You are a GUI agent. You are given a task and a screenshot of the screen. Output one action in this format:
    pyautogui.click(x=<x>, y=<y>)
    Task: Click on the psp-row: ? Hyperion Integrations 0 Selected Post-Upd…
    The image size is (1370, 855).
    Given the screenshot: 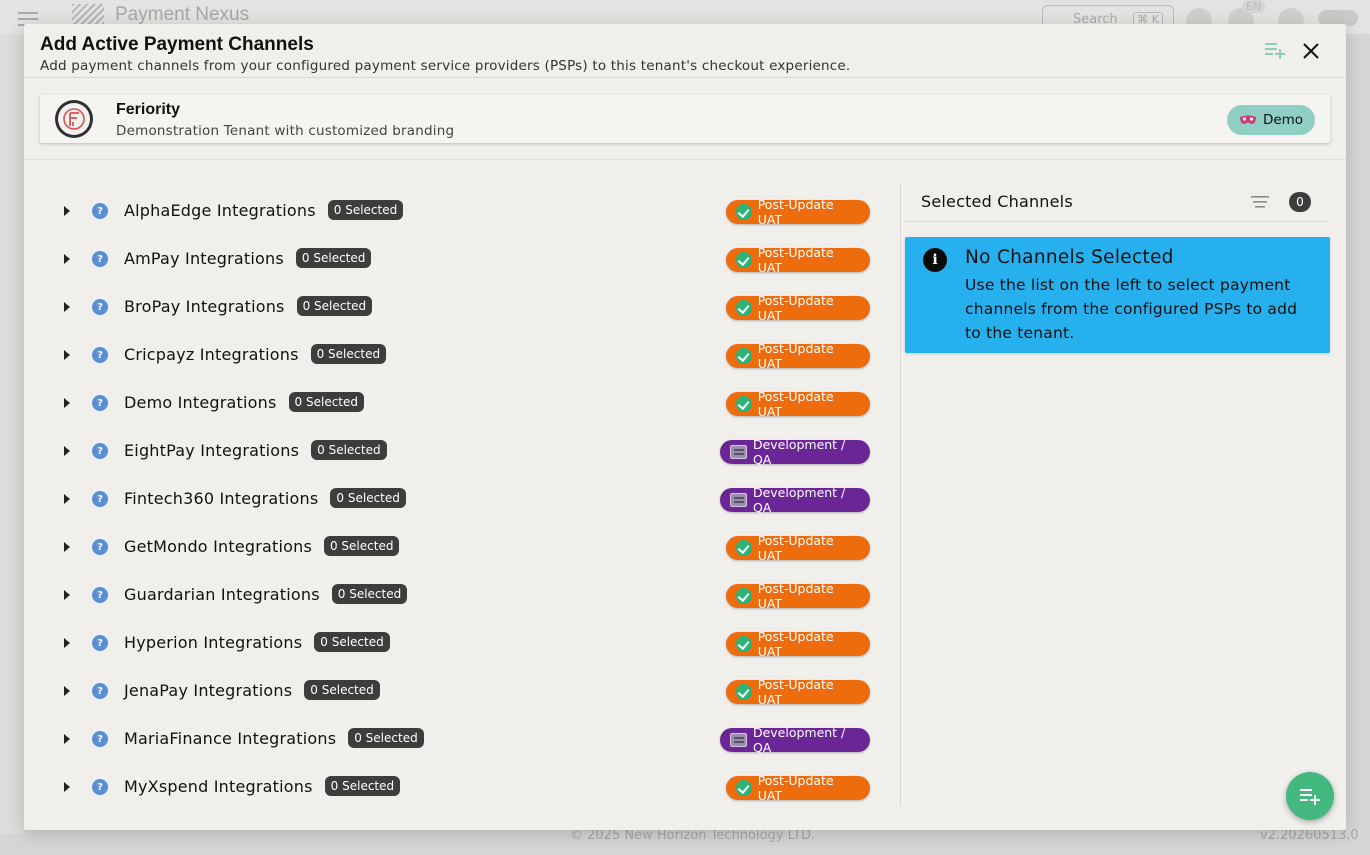 What is the action you would take?
    pyautogui.click(x=458, y=644)
    